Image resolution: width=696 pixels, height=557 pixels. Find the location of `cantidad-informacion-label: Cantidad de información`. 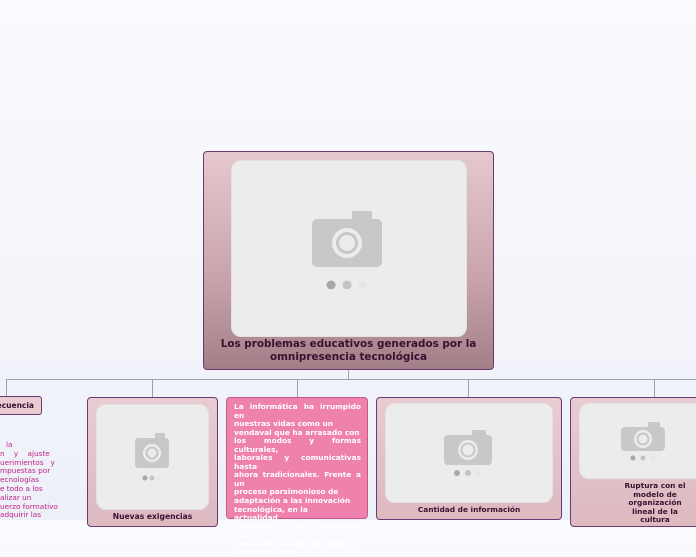

cantidad-informacion-label: Cantidad de información is located at coordinates (469, 509).